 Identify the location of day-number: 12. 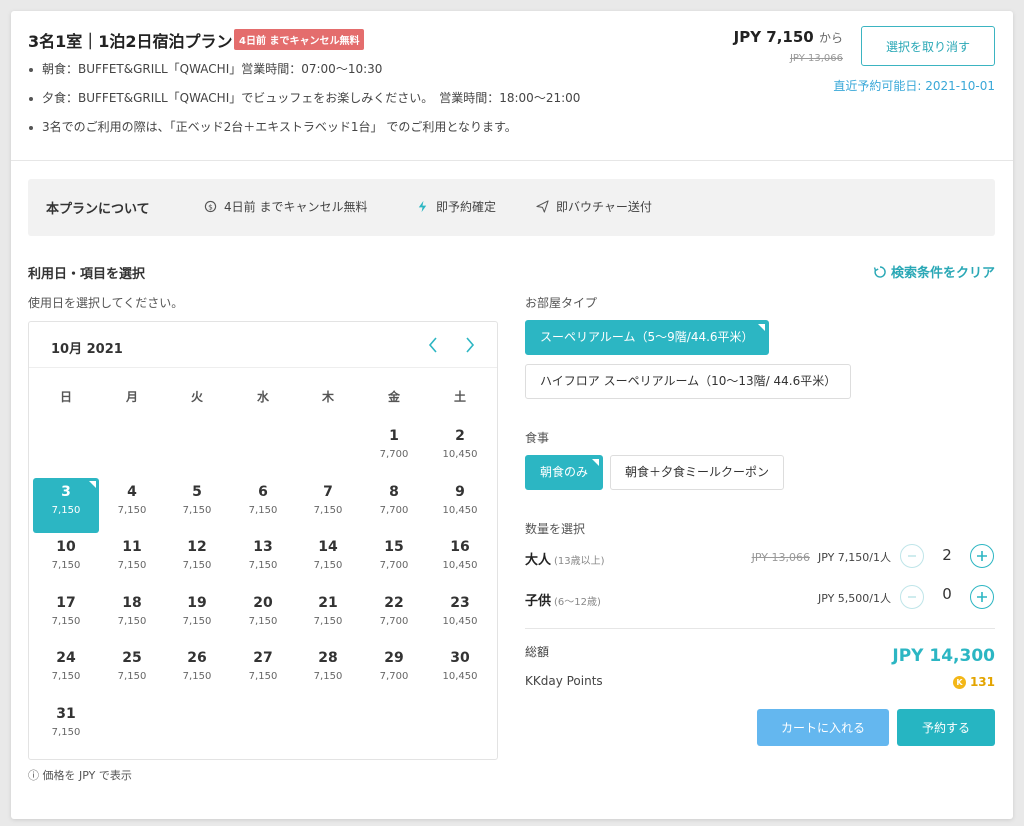
(197, 547).